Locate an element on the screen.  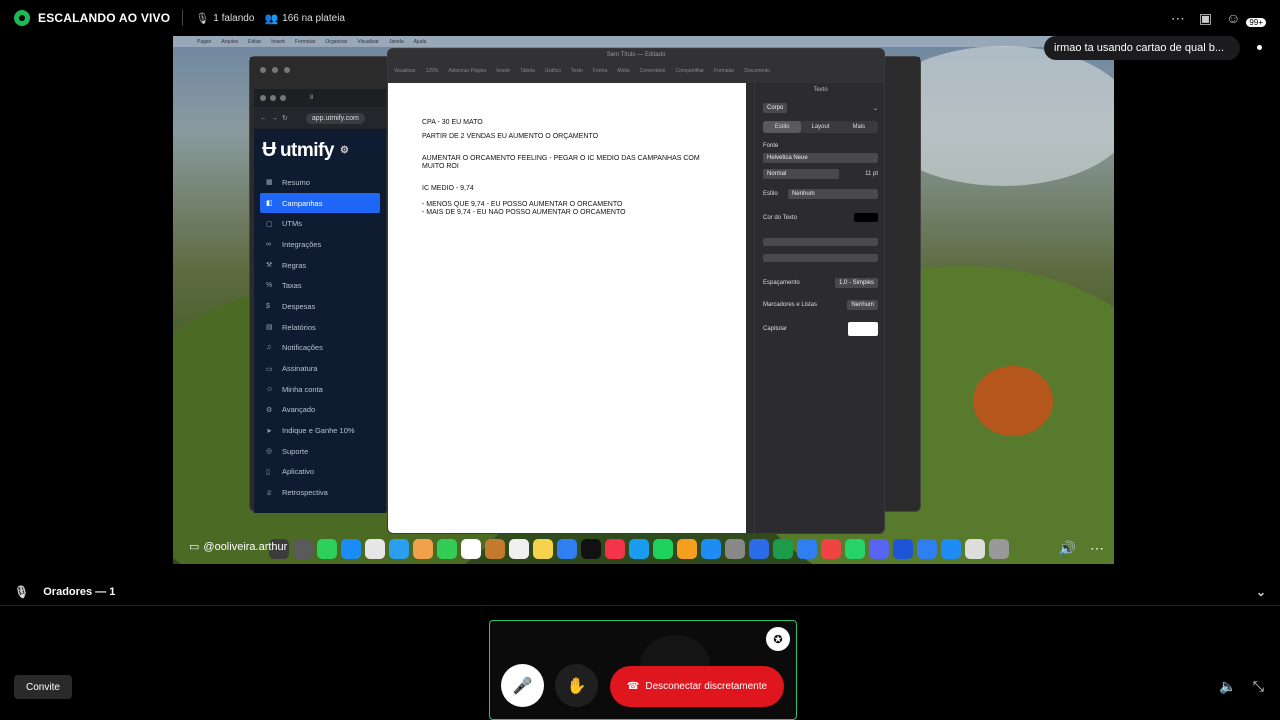
toolbar-texto: Texto is located at coordinates (577, 71).